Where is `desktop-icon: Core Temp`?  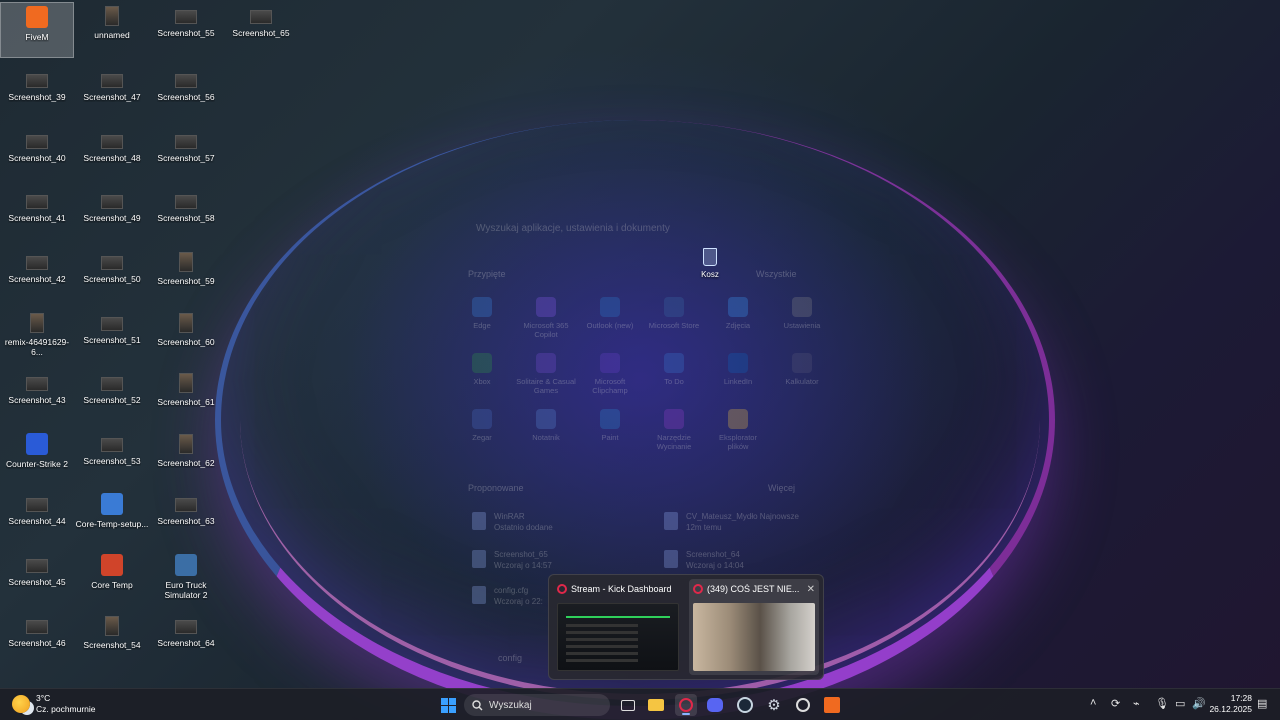 desktop-icon: Core Temp is located at coordinates (112, 579).